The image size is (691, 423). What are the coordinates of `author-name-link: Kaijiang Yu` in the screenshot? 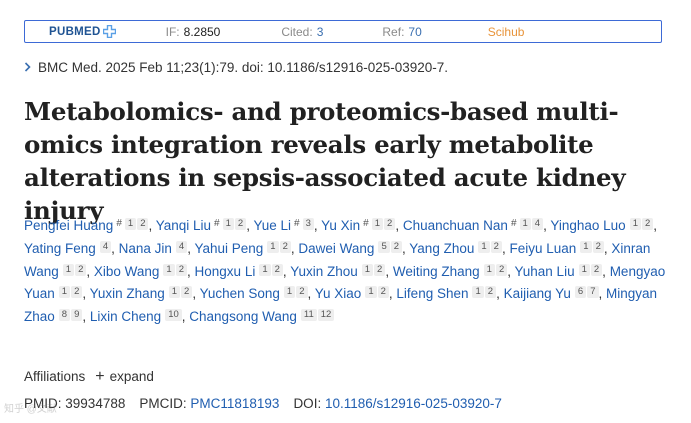 It's located at (537, 293).